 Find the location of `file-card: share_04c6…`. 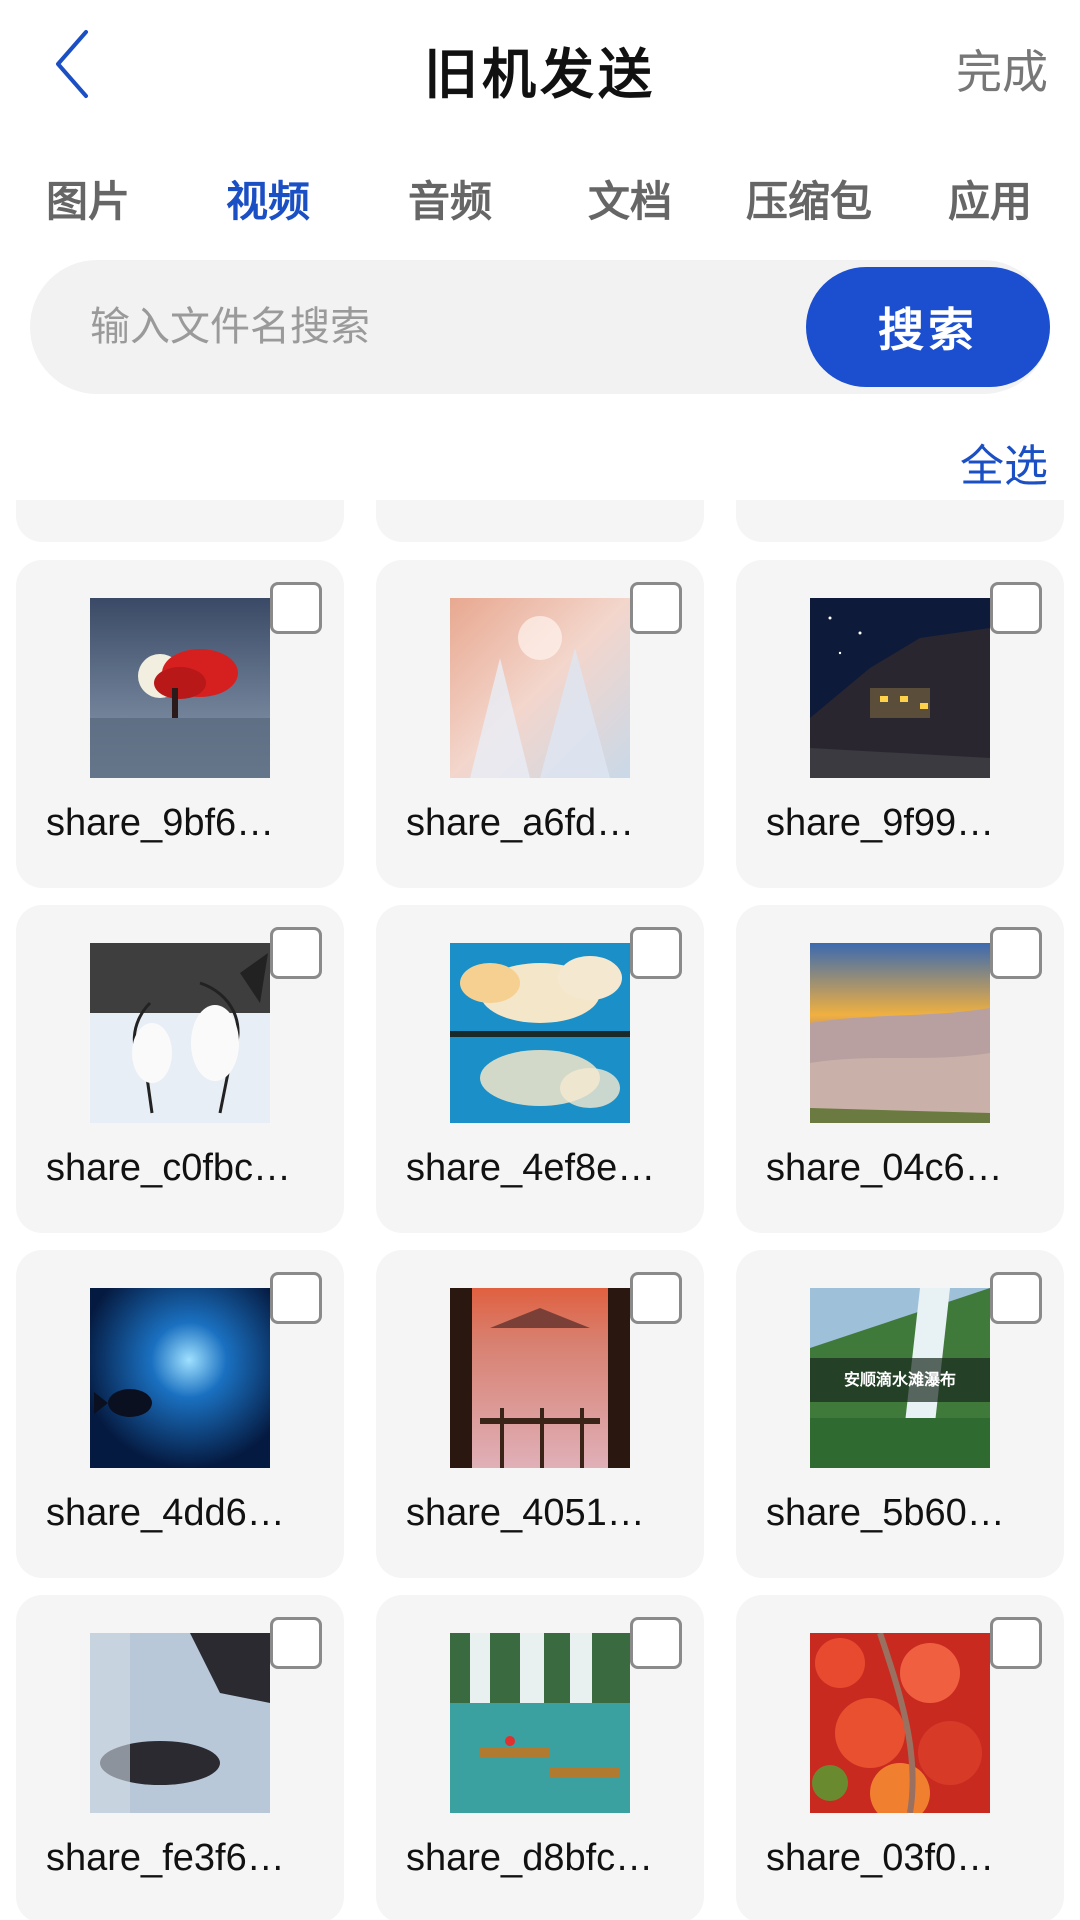

file-card: share_04c6… is located at coordinates (900, 1069).